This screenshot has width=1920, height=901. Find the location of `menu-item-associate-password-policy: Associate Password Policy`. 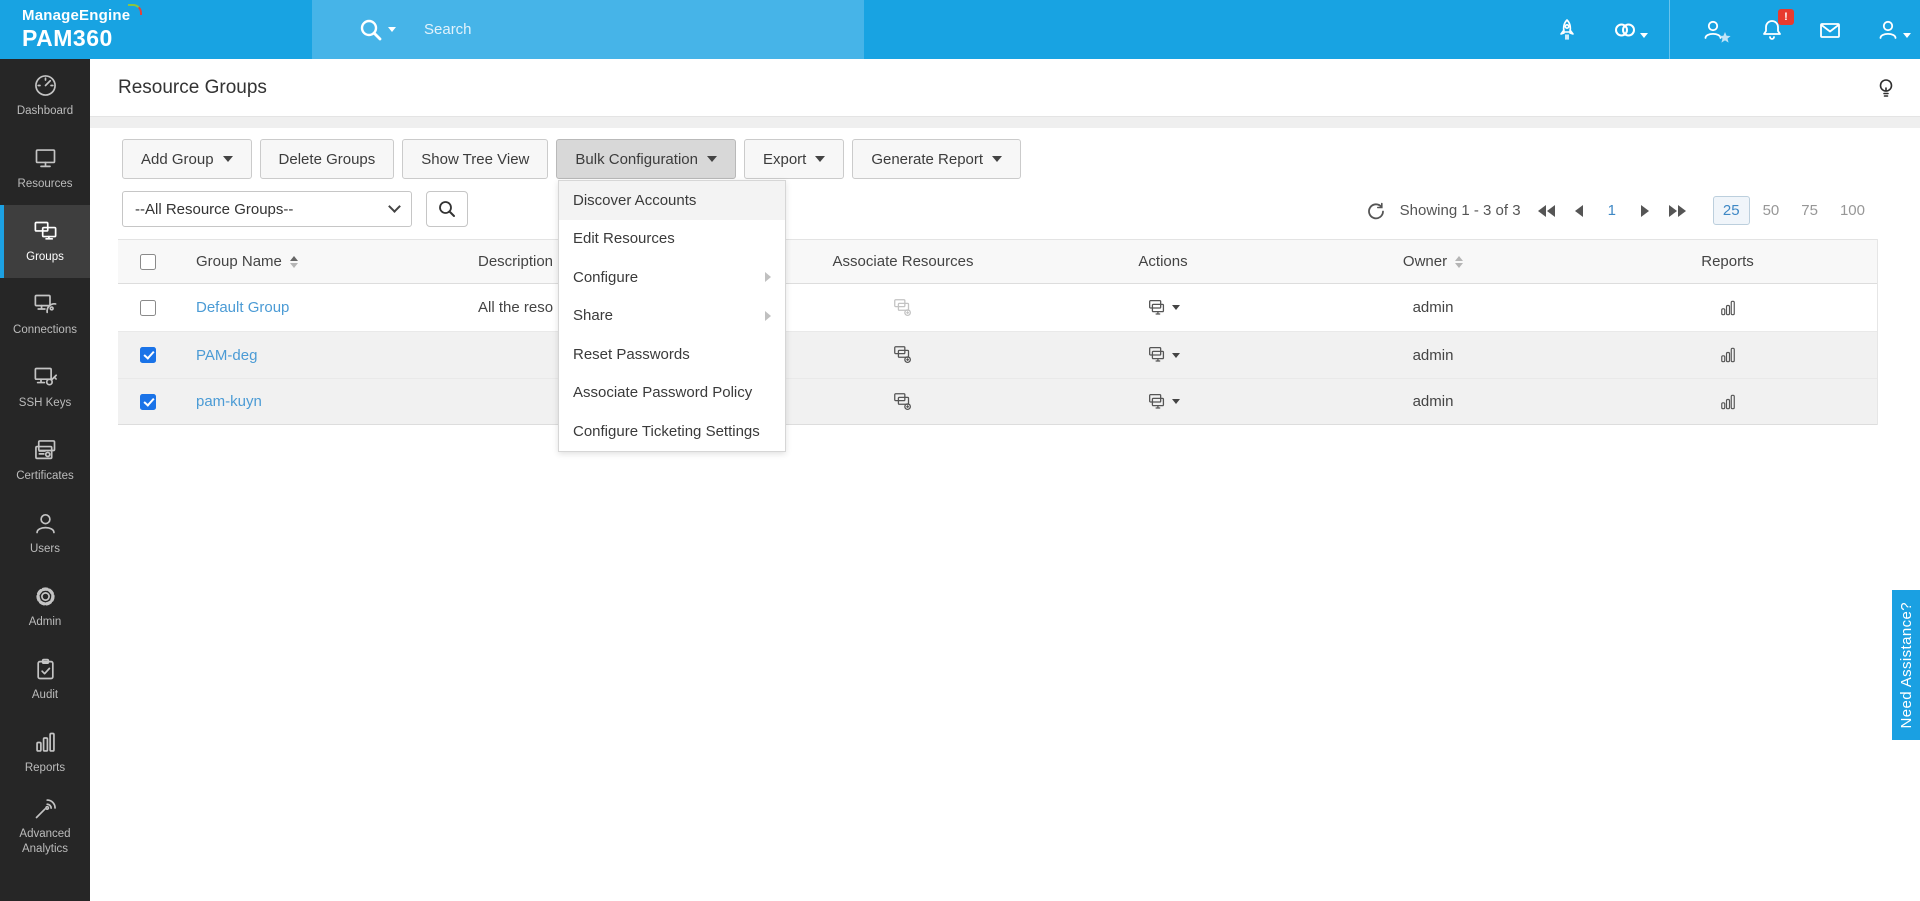

menu-item-associate-password-policy: Associate Password Policy is located at coordinates (672, 393).